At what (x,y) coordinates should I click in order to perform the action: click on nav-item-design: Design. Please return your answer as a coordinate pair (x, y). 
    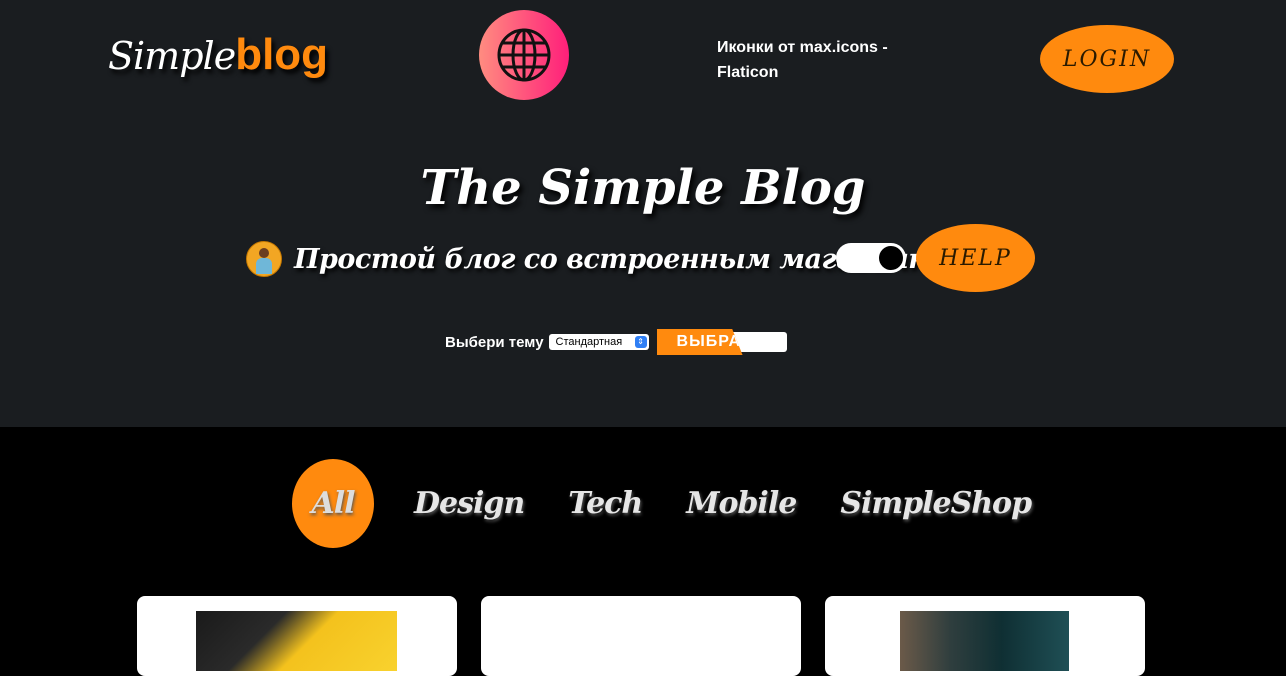
    Looking at the image, I should click on (469, 503).